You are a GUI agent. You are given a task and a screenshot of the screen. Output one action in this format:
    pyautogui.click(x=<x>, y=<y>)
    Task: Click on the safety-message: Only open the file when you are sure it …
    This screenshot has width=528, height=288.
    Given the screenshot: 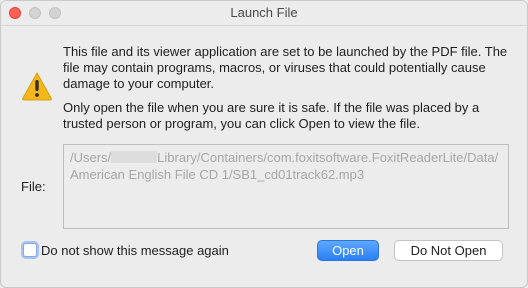 What is the action you would take?
    pyautogui.click(x=271, y=115)
    